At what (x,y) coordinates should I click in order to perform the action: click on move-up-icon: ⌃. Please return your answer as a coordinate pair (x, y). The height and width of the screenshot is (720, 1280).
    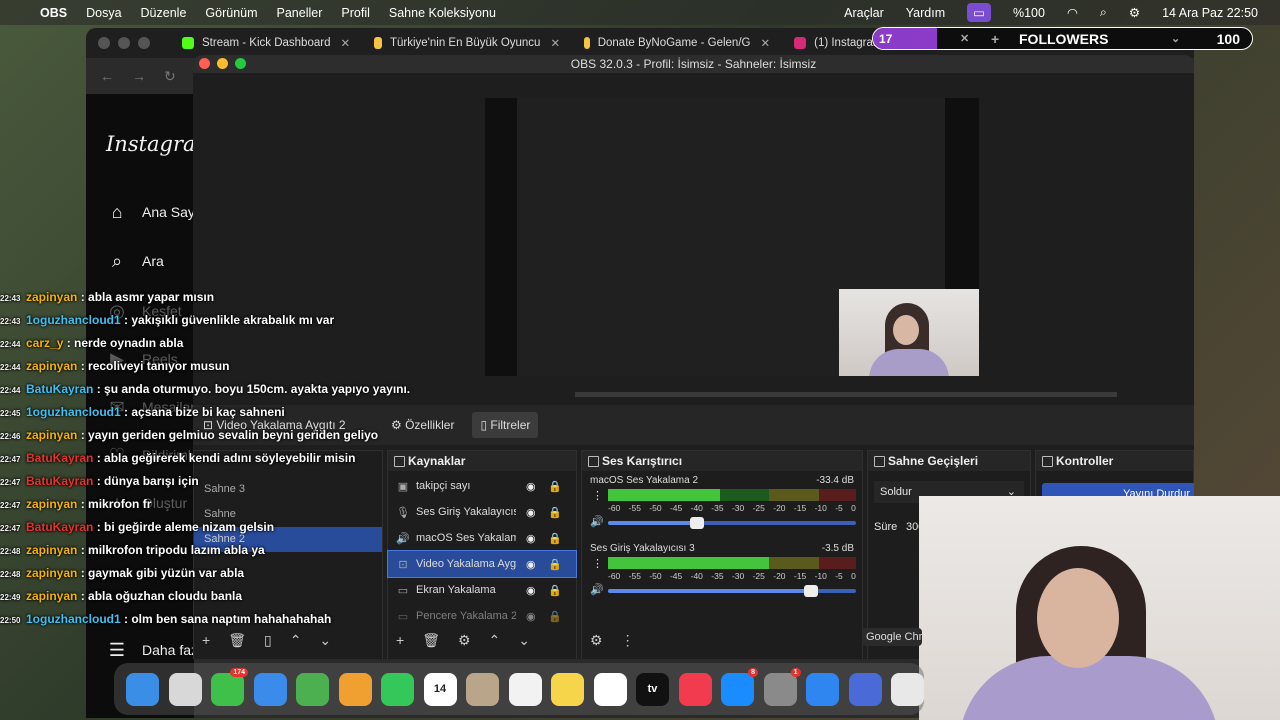
    Looking at the image, I should click on (495, 640).